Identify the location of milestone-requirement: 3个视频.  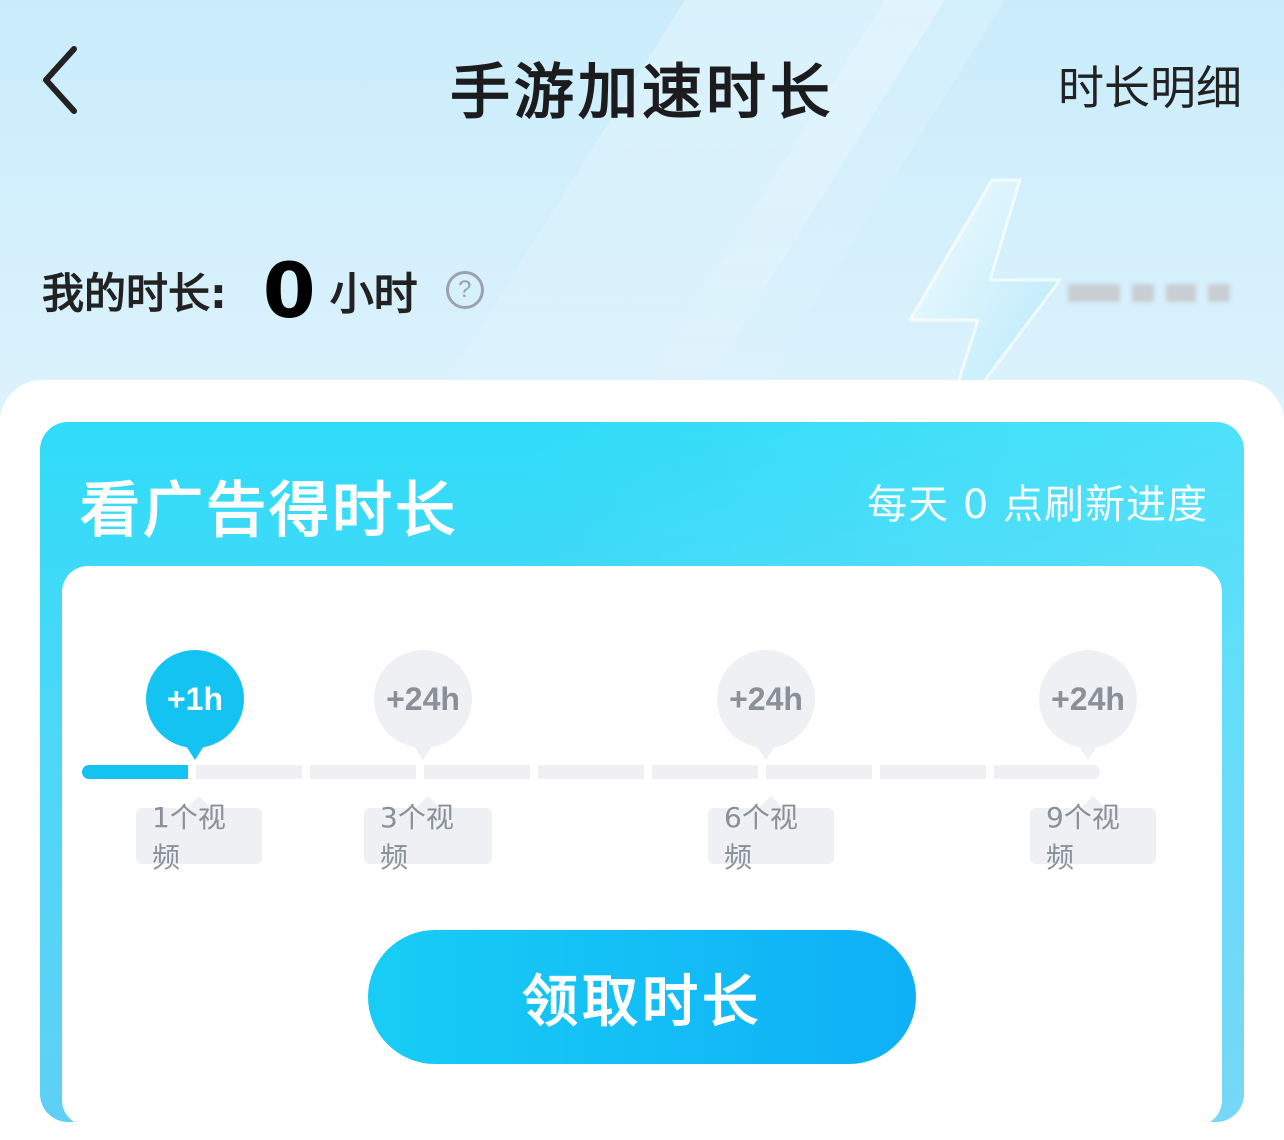
(428, 835).